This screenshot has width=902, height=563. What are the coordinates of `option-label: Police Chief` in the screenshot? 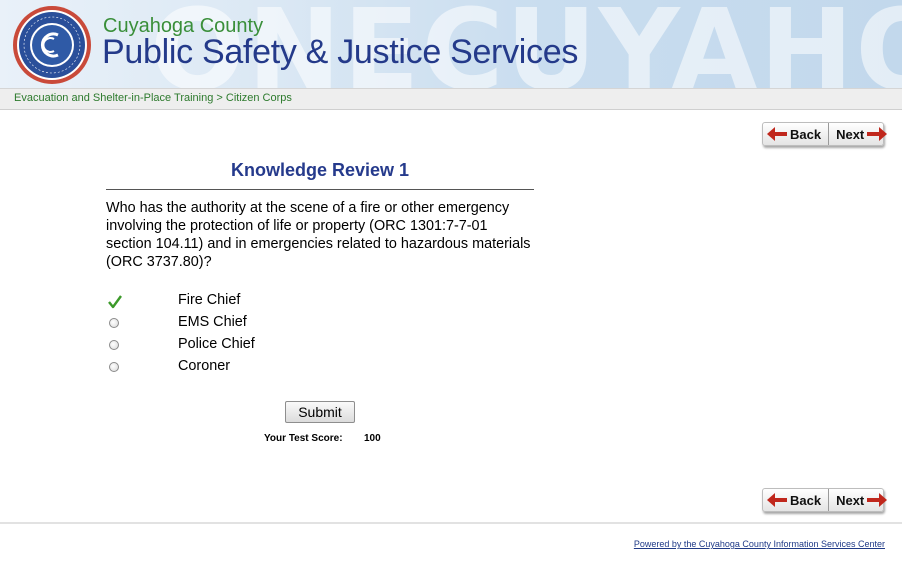 It's located at (216, 344).